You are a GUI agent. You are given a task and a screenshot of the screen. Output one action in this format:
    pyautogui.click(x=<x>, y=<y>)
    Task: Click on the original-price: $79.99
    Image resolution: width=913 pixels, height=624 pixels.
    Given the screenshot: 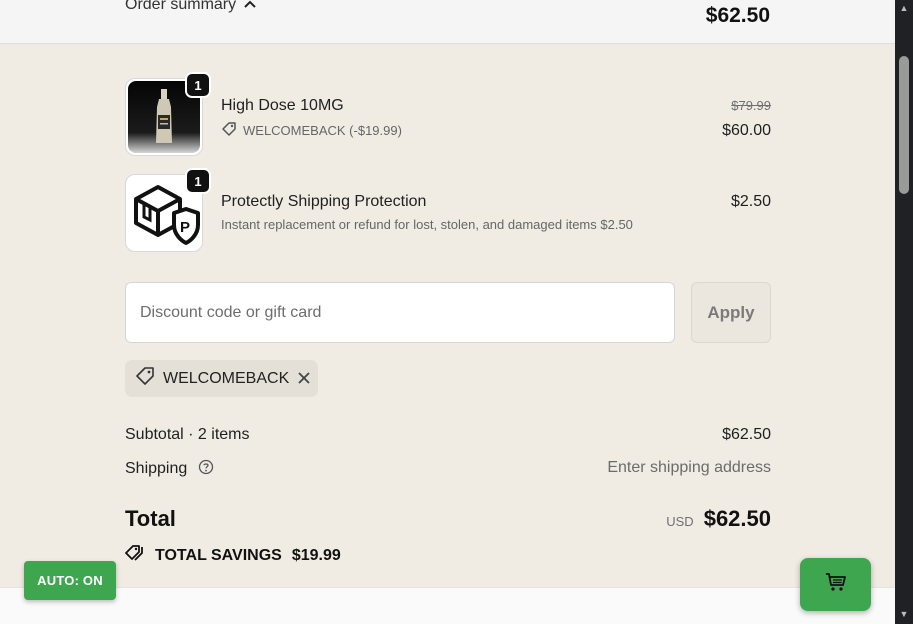 What is the action you would take?
    pyautogui.click(x=751, y=105)
    